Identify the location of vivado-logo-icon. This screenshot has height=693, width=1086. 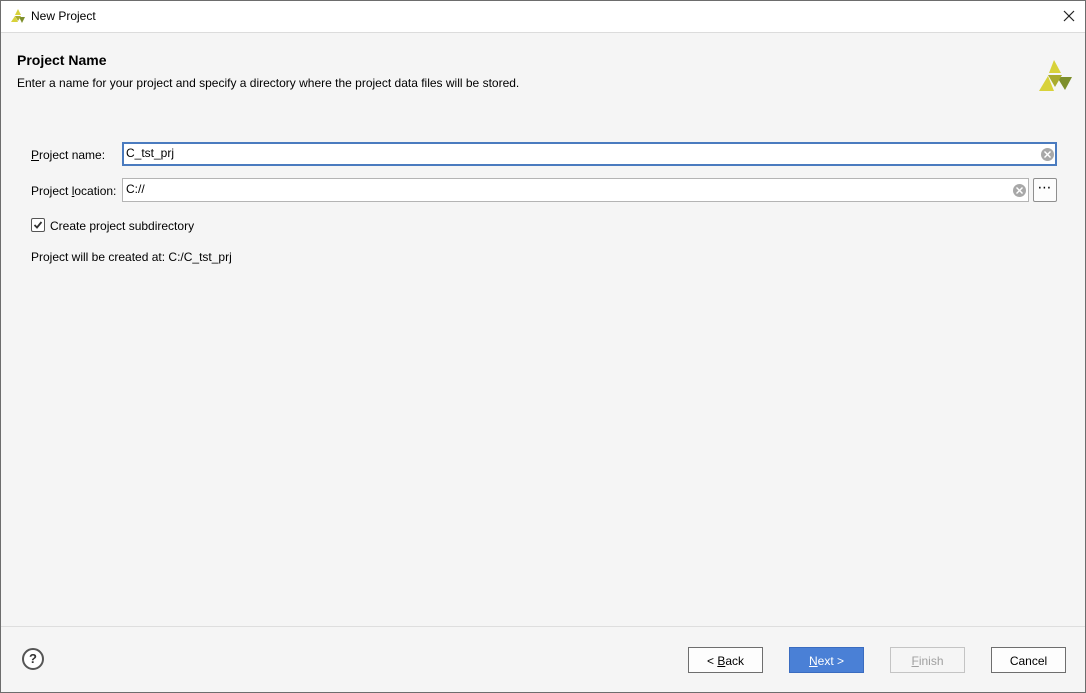
(1055, 75).